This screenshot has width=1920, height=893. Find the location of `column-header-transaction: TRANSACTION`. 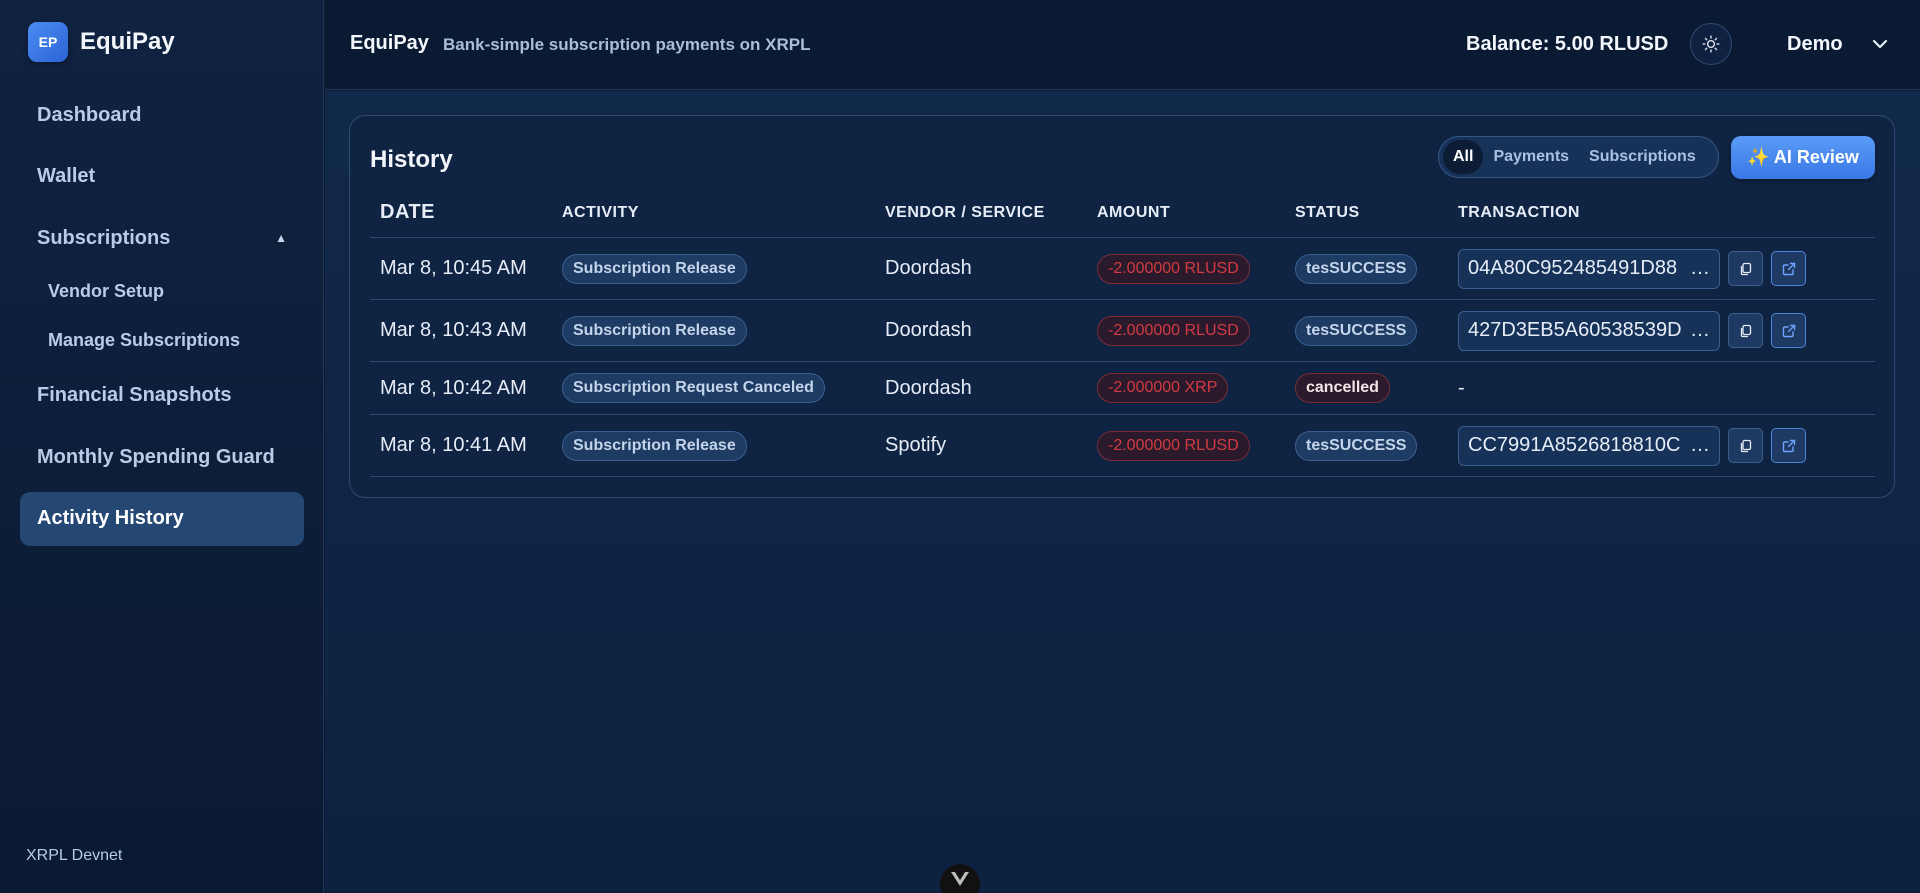

column-header-transaction: TRANSACTION is located at coordinates (1519, 212).